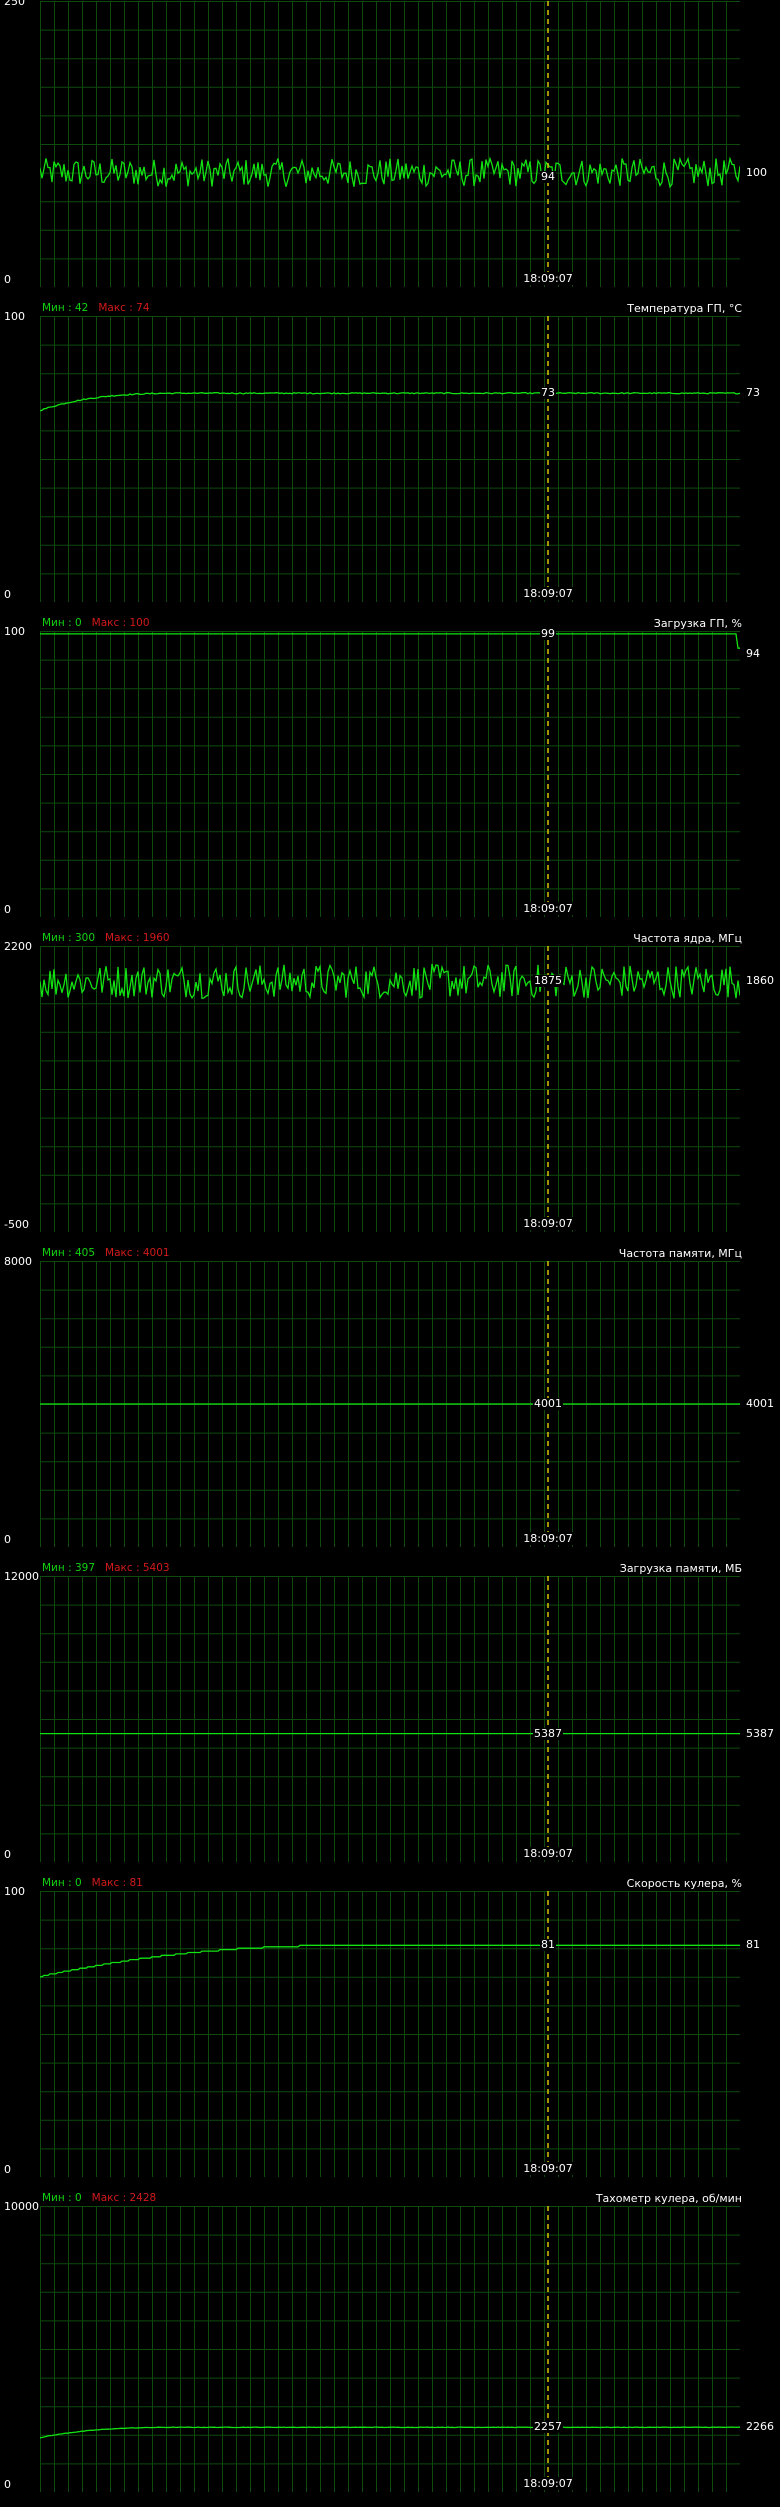 This screenshot has width=780, height=2507. I want to click on max-label: Макс : 5403, so click(137, 1568).